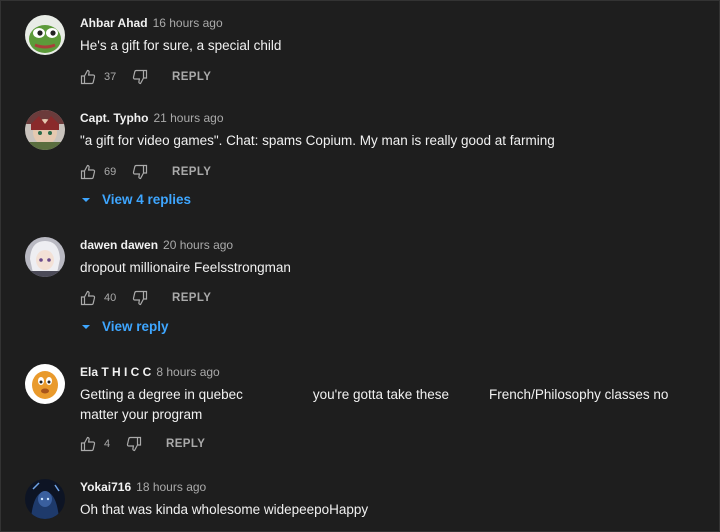  I want to click on dark-blue-character-icon, so click(45, 499).